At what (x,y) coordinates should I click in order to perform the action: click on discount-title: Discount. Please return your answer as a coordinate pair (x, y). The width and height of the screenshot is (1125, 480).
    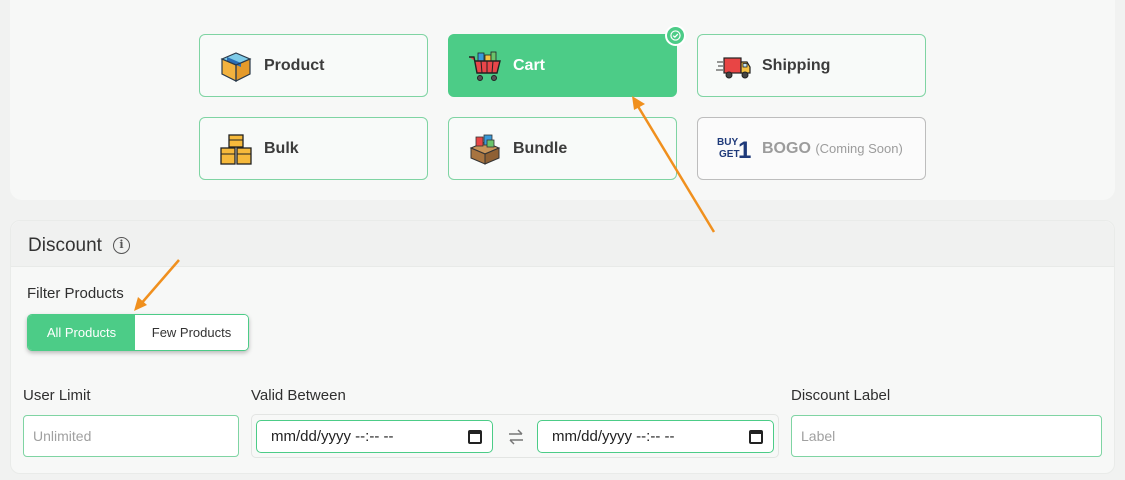
    Looking at the image, I should click on (65, 245).